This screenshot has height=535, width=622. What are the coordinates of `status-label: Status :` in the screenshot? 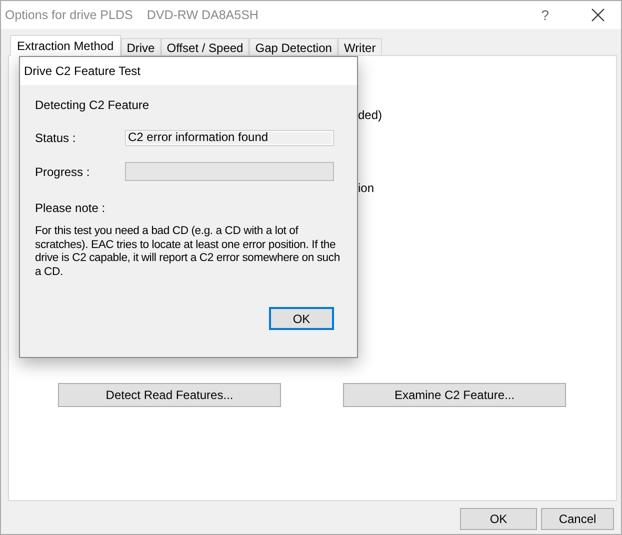 It's located at (56, 138).